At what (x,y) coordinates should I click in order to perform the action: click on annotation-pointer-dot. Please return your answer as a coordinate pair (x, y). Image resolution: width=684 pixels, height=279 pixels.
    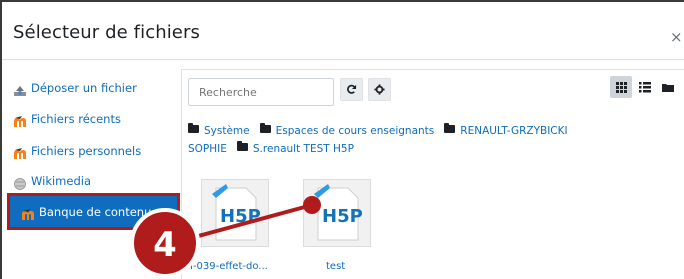
    Looking at the image, I should click on (312, 205).